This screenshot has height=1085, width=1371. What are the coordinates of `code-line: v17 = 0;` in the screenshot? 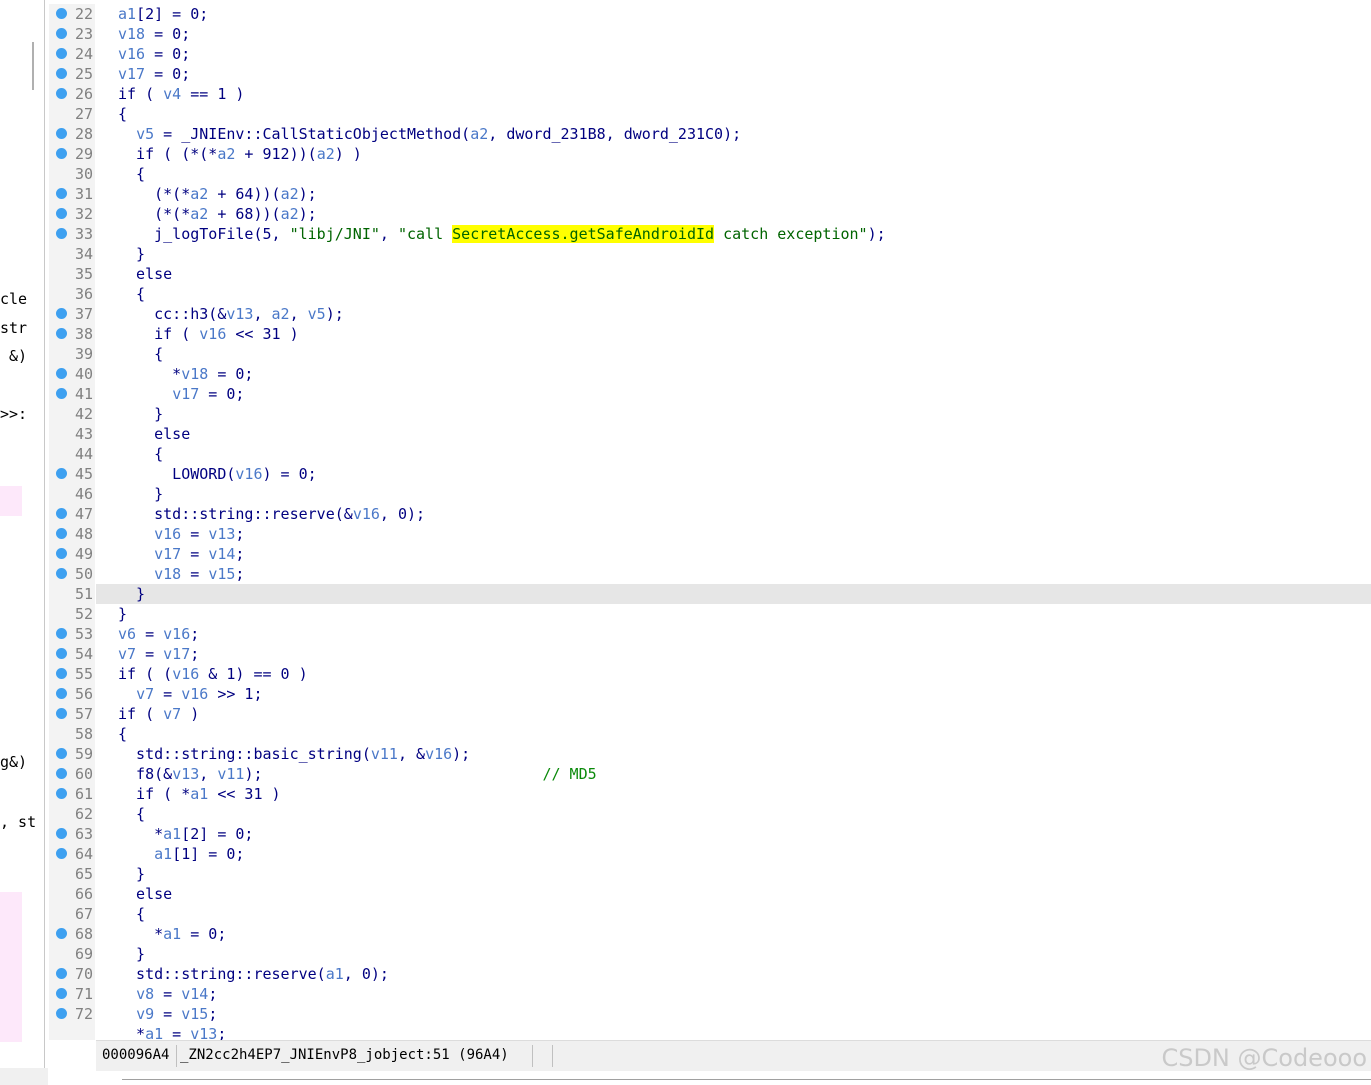 It's located at (733, 394).